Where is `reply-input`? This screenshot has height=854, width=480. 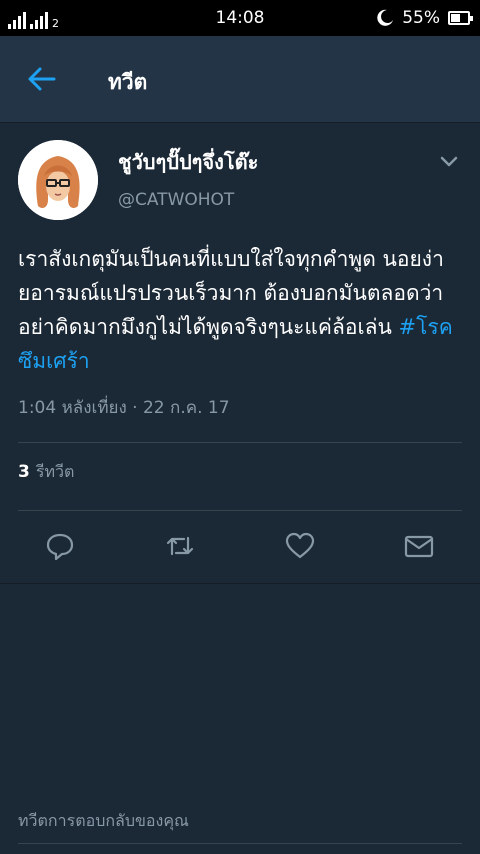 reply-input is located at coordinates (240, 820).